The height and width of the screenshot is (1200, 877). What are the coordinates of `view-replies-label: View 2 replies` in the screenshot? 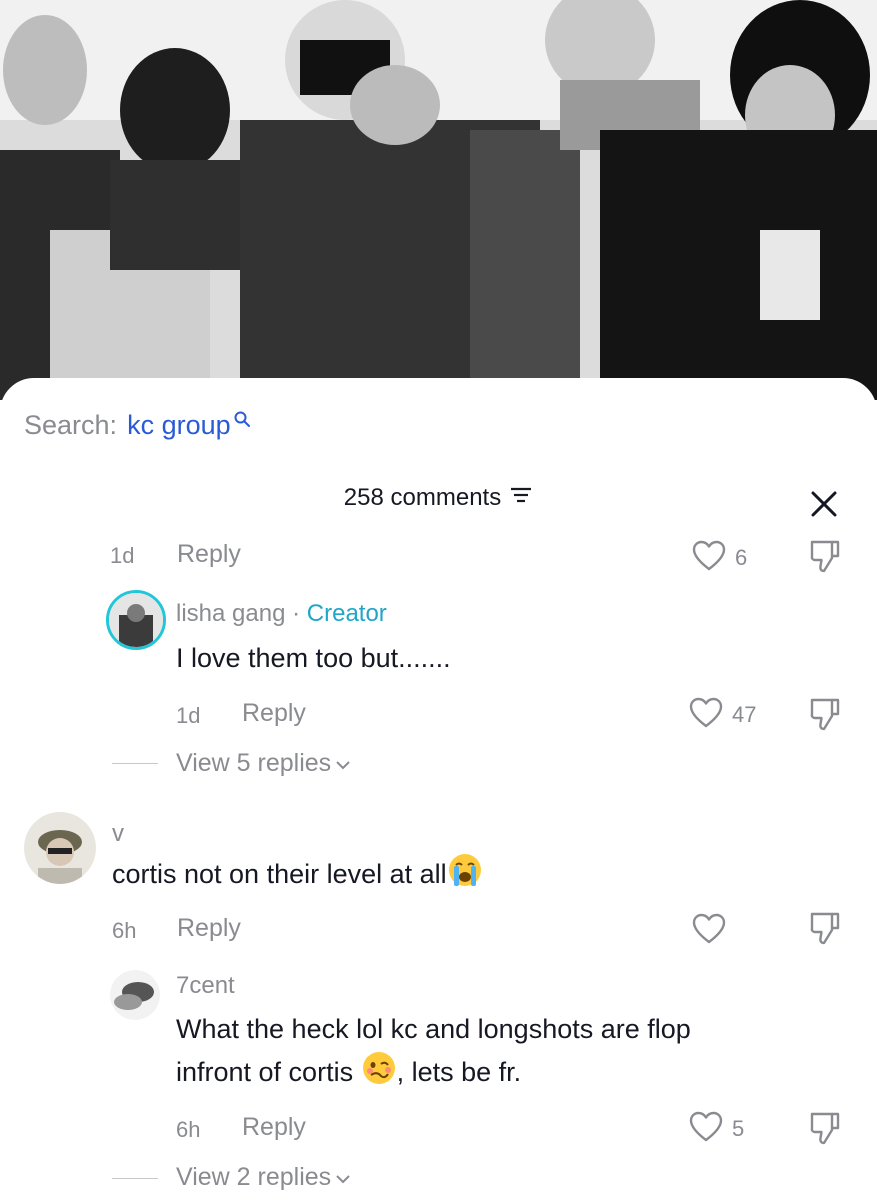 It's located at (254, 1177).